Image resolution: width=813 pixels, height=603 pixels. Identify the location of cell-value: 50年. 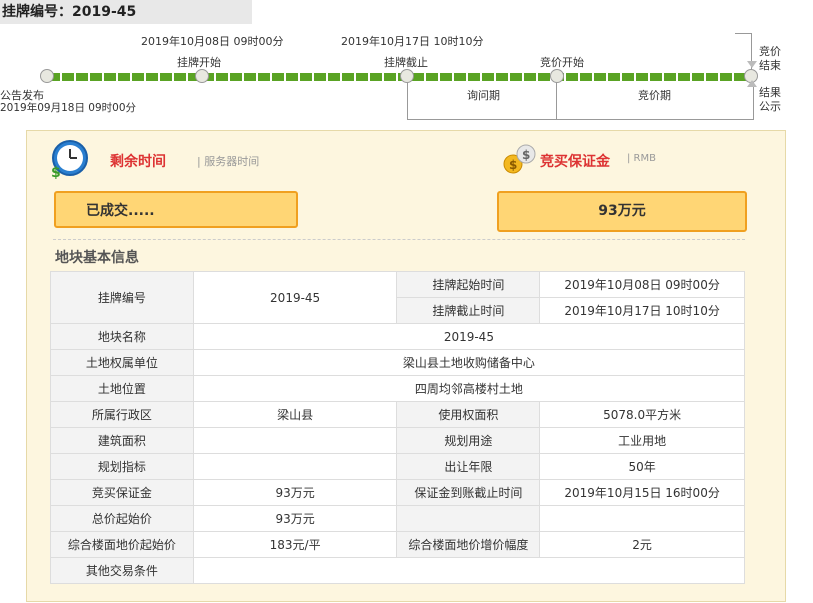
(642, 466).